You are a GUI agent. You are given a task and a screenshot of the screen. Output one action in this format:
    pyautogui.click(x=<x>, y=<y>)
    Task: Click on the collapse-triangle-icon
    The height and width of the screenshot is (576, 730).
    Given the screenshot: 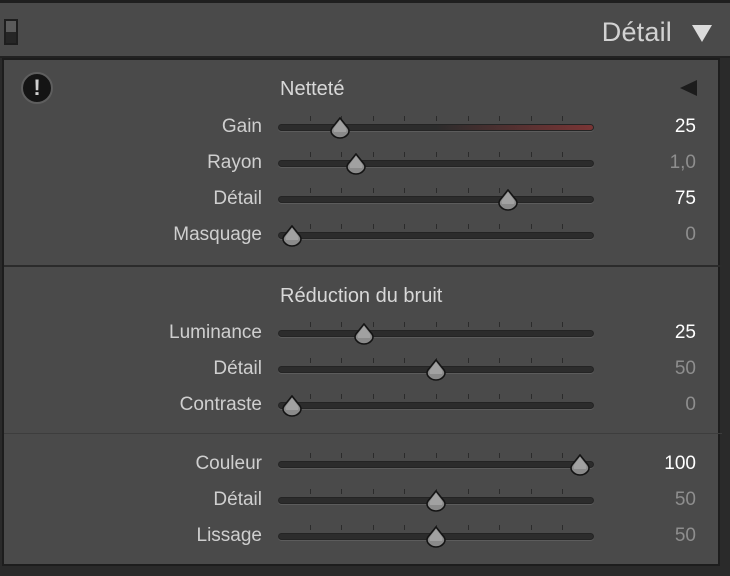 What is the action you would take?
    pyautogui.click(x=688, y=88)
    